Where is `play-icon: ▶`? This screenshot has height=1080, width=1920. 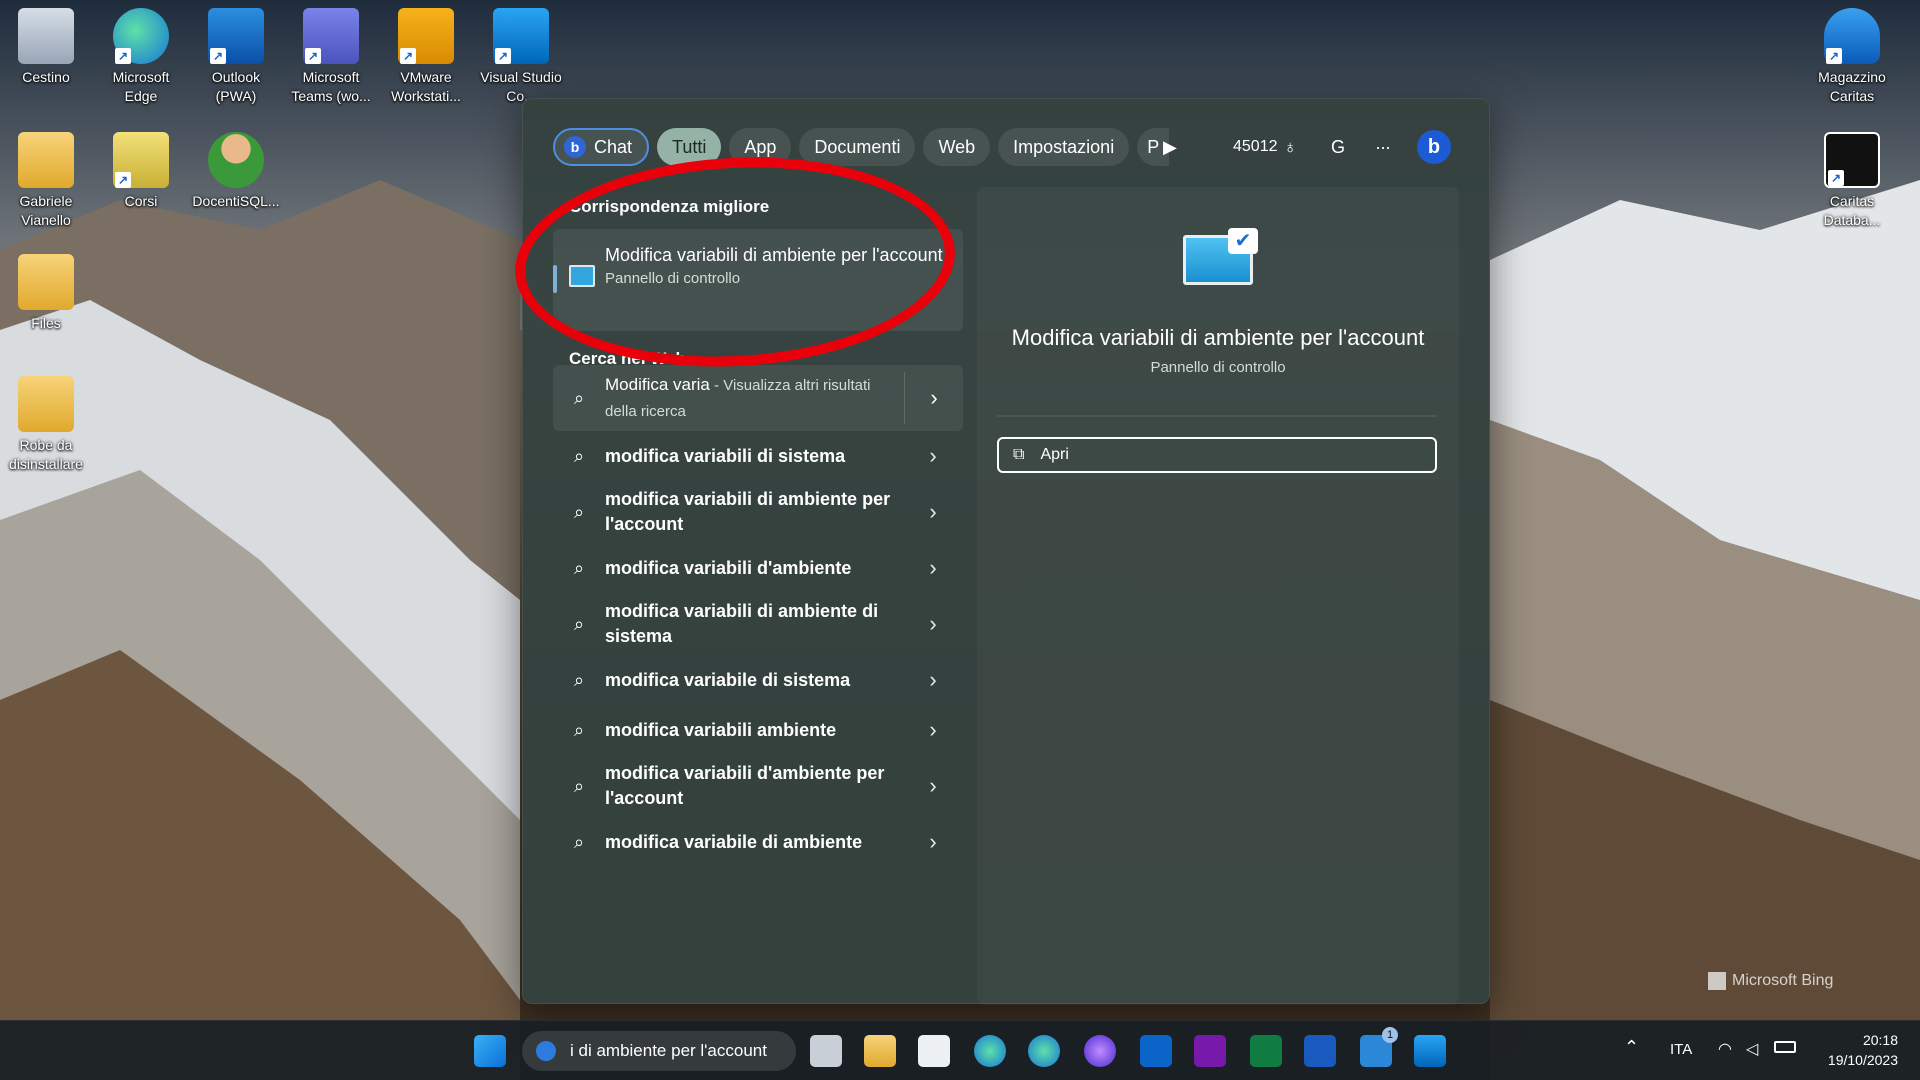 play-icon: ▶ is located at coordinates (1170, 146).